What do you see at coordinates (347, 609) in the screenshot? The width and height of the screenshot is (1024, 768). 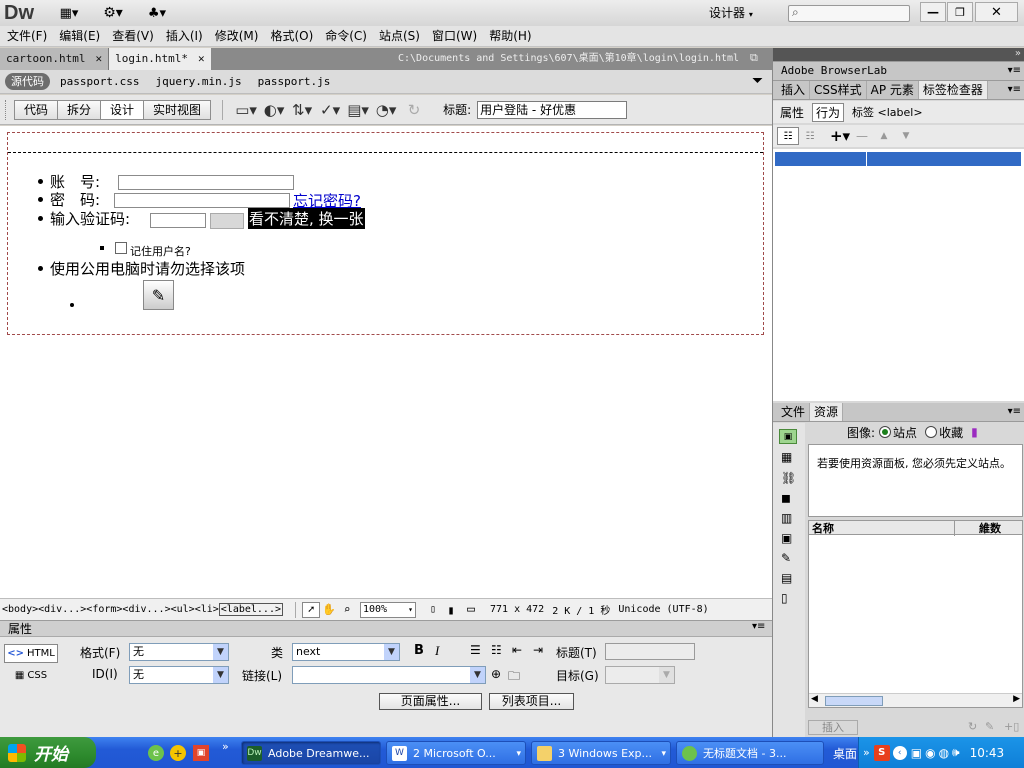 I see `zoom-tool-icon: ⌕` at bounding box center [347, 609].